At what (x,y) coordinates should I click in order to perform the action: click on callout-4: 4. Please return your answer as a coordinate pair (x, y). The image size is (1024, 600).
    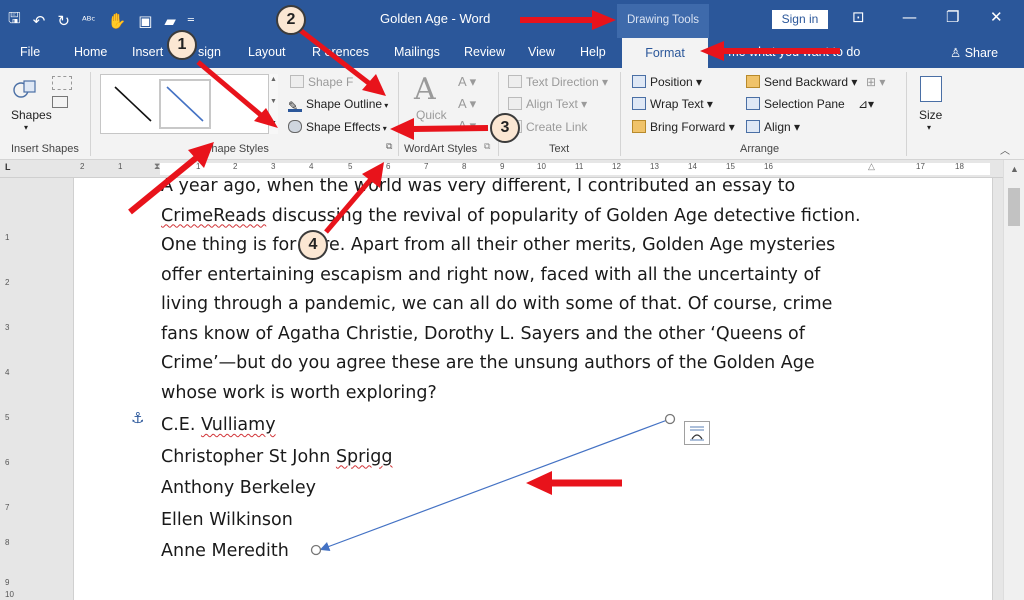
    Looking at the image, I should click on (313, 245).